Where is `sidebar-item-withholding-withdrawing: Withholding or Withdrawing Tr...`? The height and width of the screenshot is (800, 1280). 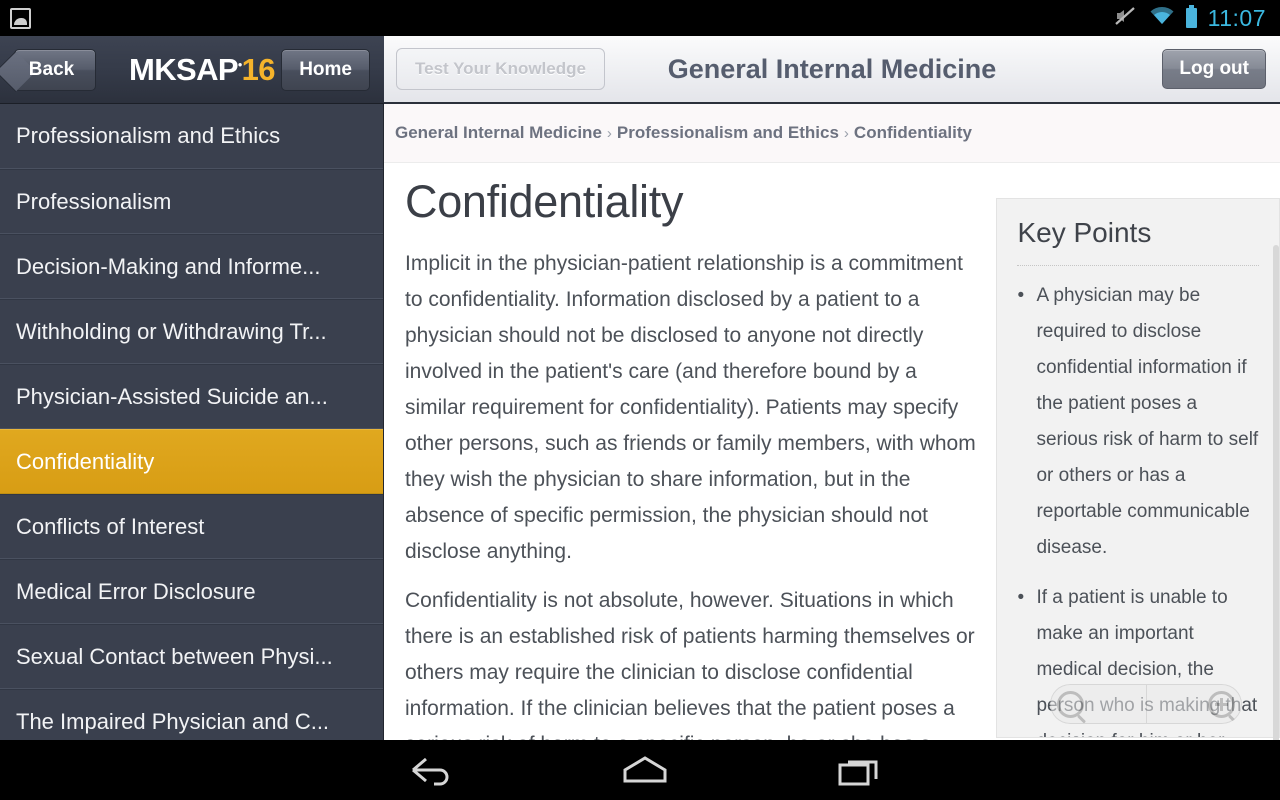
sidebar-item-withholding-withdrawing: Withholding or Withdrawing Tr... is located at coordinates (191, 331).